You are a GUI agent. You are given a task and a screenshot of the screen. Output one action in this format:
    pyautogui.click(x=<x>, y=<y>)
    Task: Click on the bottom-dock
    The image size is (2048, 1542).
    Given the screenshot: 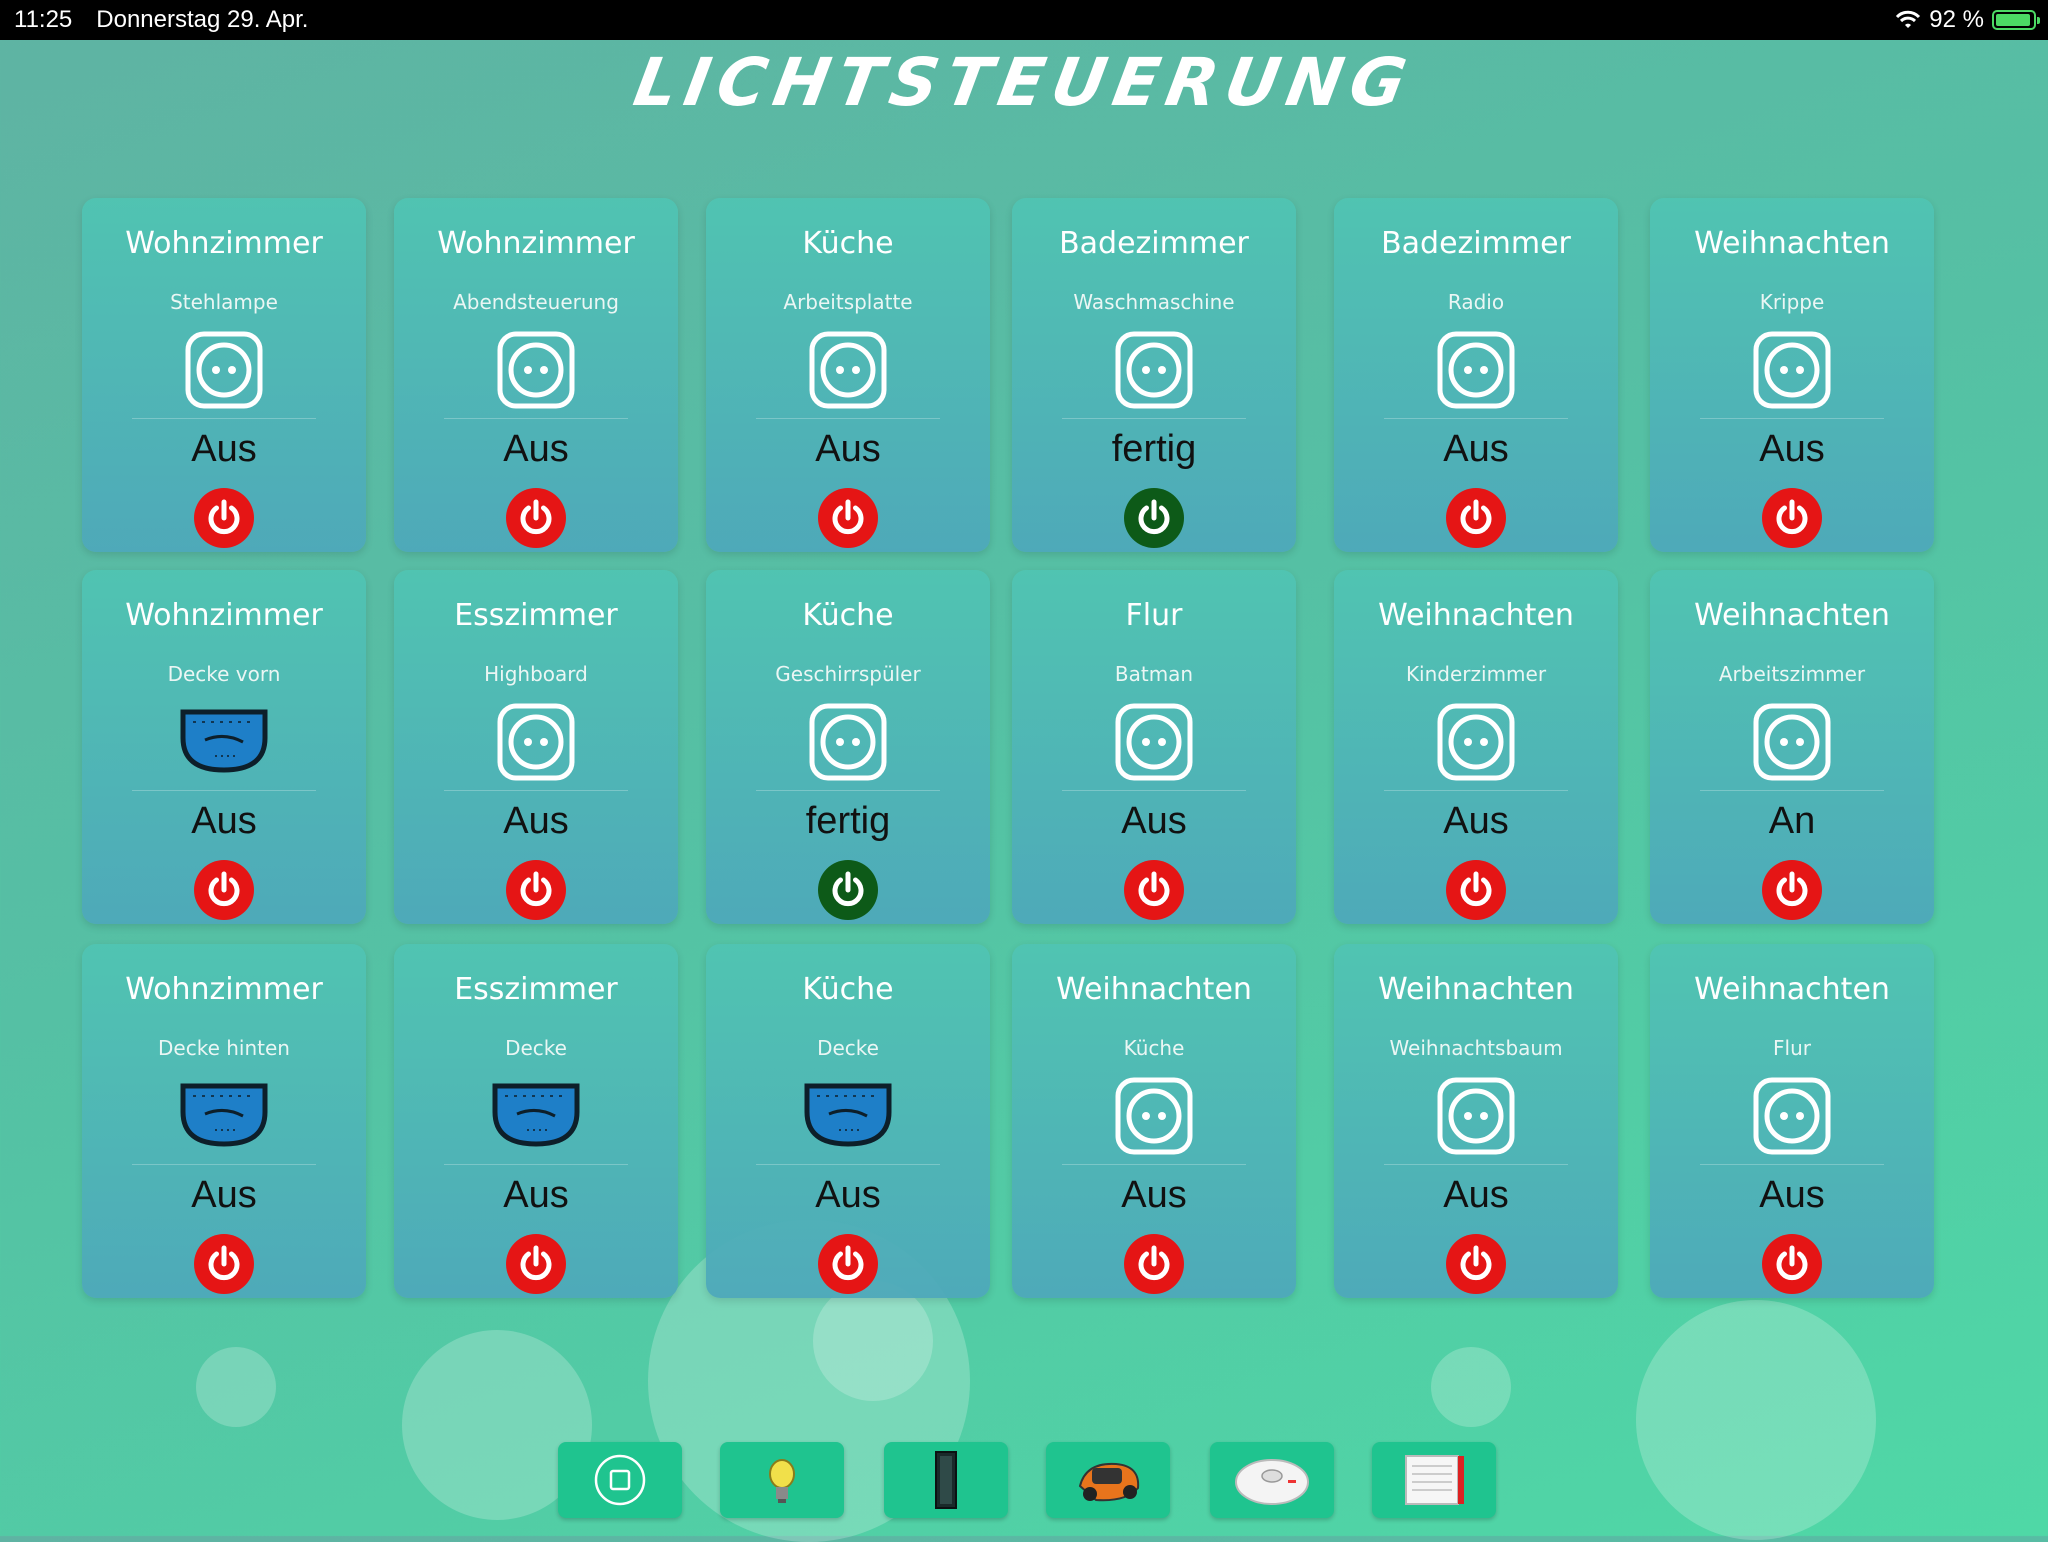 What is the action you would take?
    pyautogui.click(x=1024, y=1481)
    